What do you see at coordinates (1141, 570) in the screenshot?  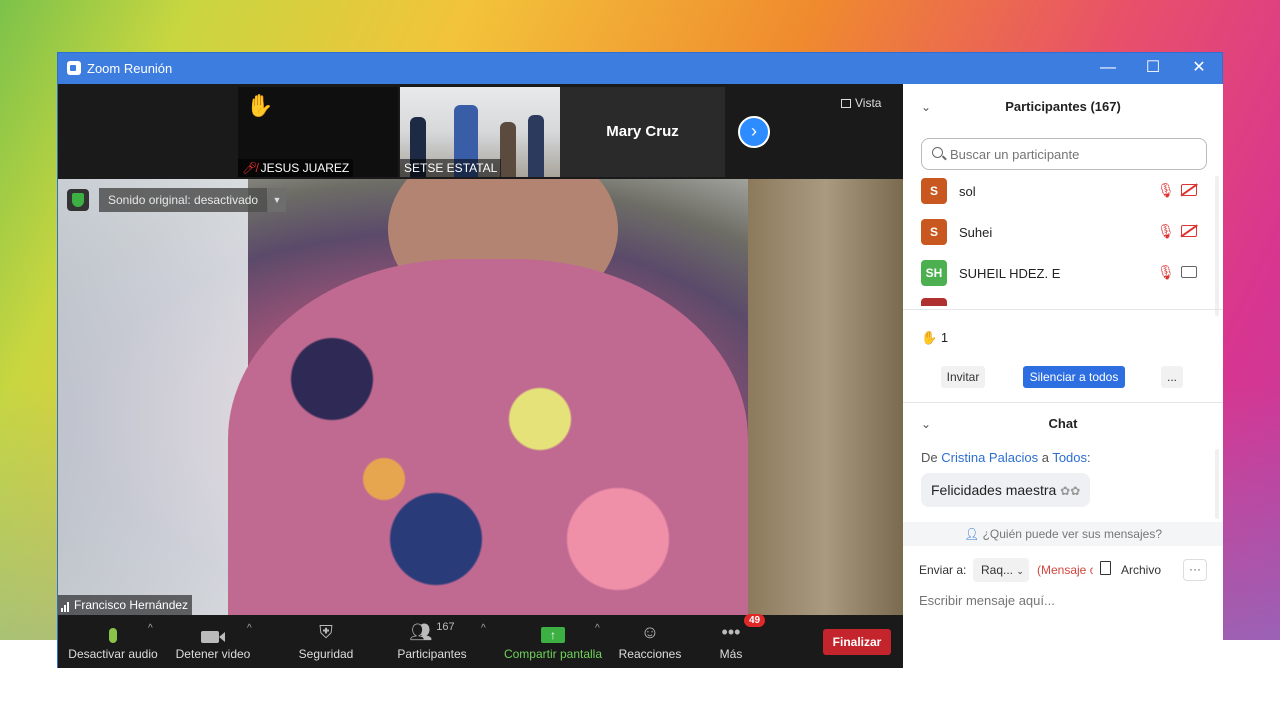 I see `file-button: Archivo` at bounding box center [1141, 570].